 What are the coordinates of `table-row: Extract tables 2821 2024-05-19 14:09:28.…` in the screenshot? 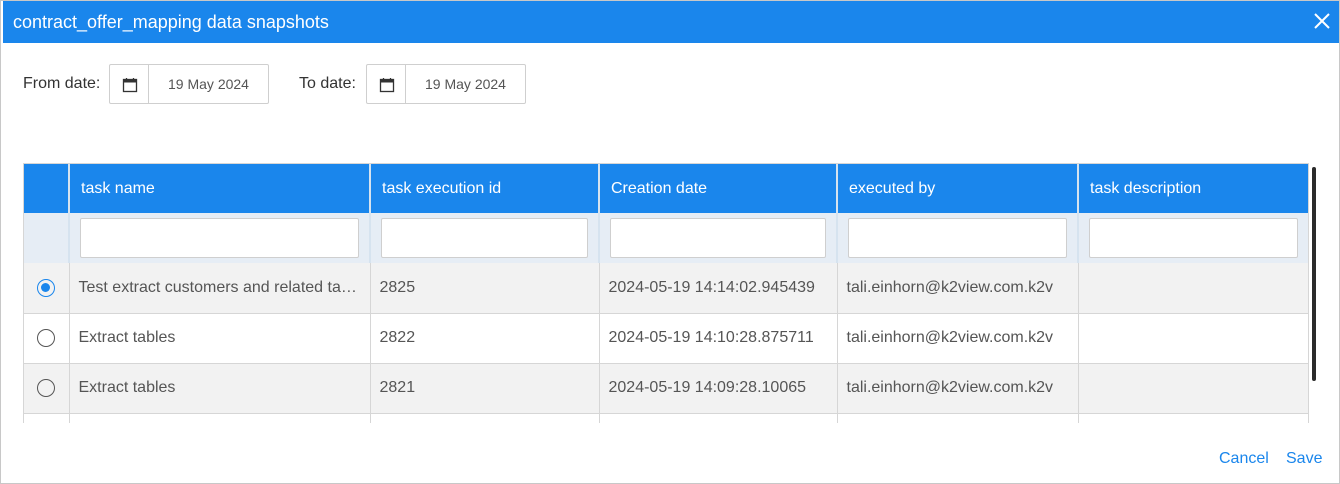 It's located at (666, 388).